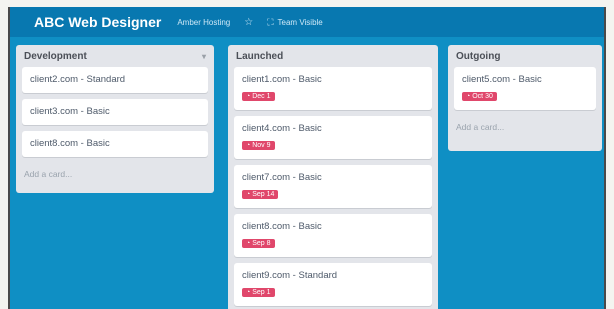 The height and width of the screenshot is (309, 614). What do you see at coordinates (525, 56) in the screenshot?
I see `list-header: Outgoing` at bounding box center [525, 56].